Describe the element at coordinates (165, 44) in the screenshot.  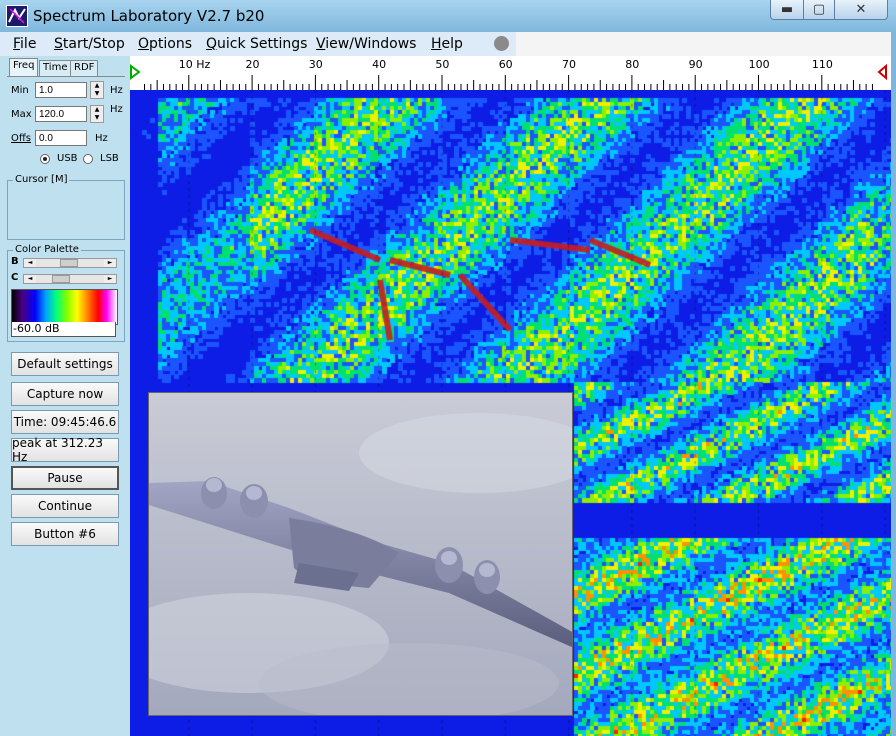
I see `menu-options: Options` at that location.